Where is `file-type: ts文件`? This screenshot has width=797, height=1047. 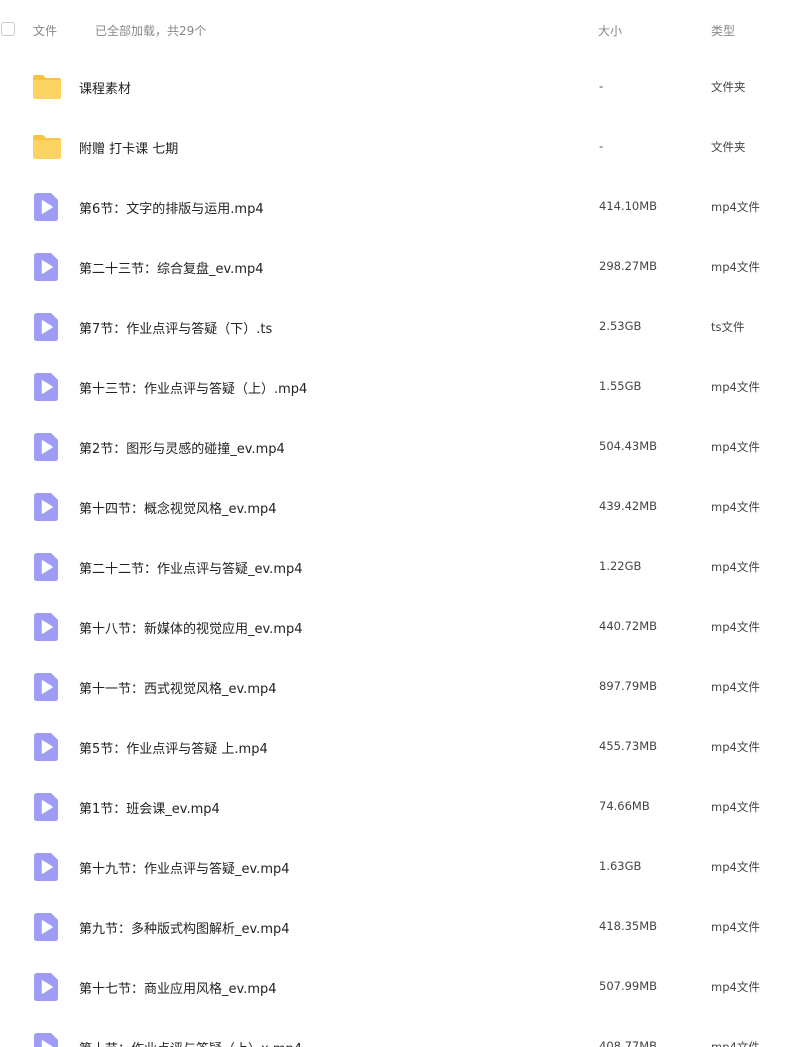
file-type: ts文件 is located at coordinates (728, 327).